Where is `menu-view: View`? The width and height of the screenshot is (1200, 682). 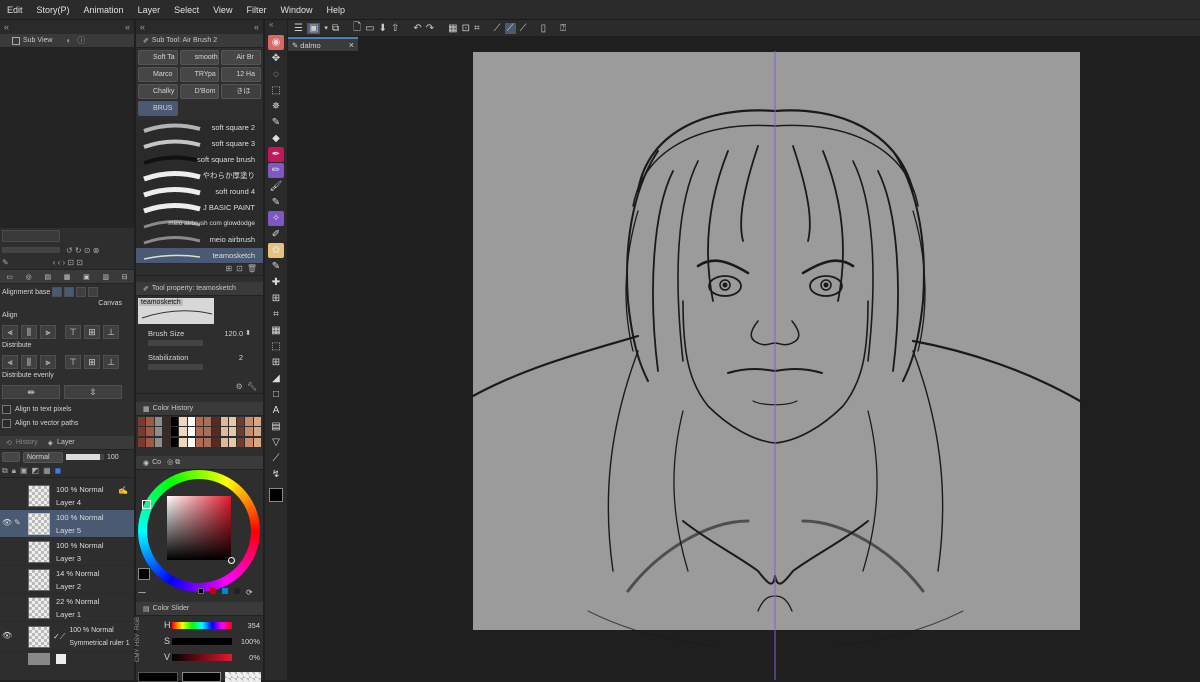 menu-view: View is located at coordinates (222, 10).